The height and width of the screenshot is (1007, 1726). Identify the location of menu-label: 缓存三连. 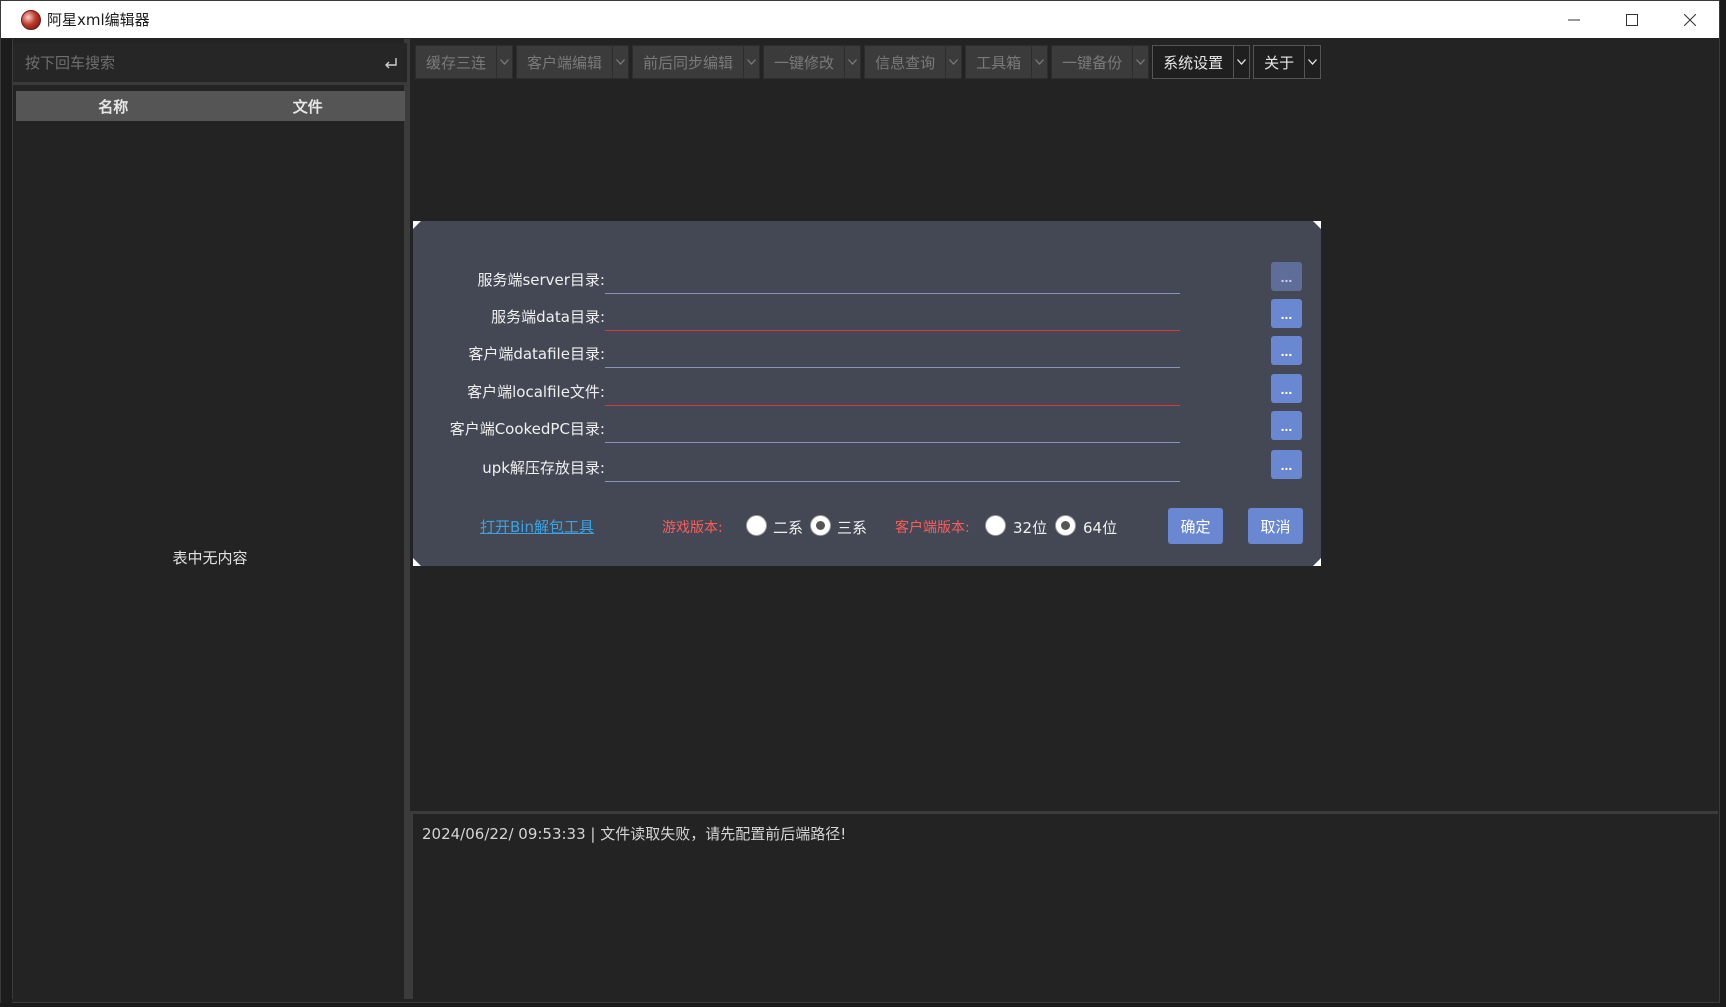
(456, 62).